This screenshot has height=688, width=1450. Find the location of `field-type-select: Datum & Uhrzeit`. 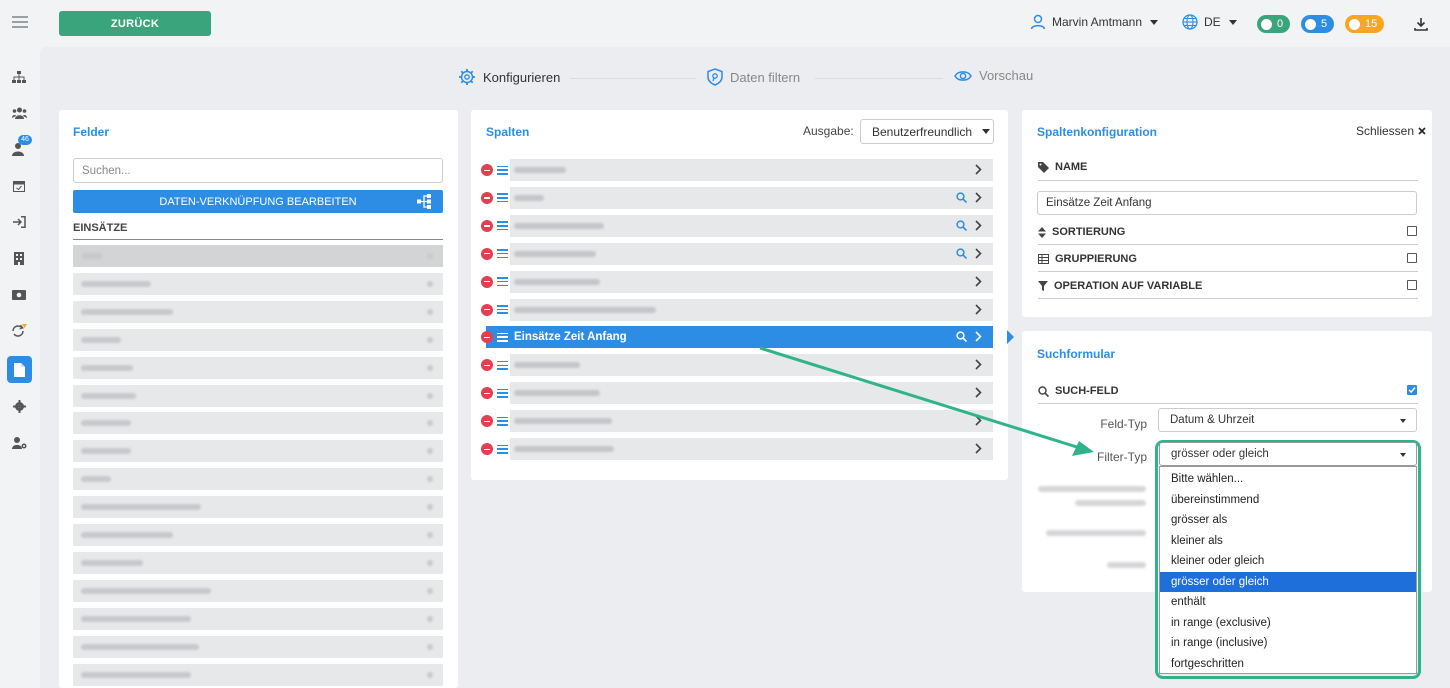

field-type-select: Datum & Uhrzeit is located at coordinates (1287, 420).